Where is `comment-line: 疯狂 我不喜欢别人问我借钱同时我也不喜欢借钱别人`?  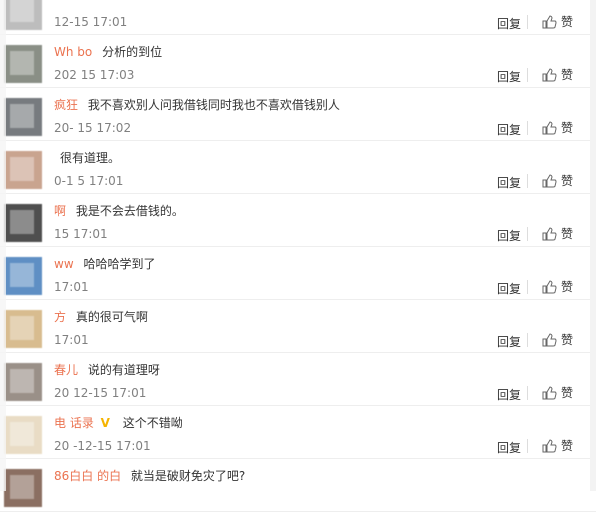
comment-line: 疯狂 我不喜欢别人问我借钱同时我也不喜欢借钱别人 is located at coordinates (197, 104).